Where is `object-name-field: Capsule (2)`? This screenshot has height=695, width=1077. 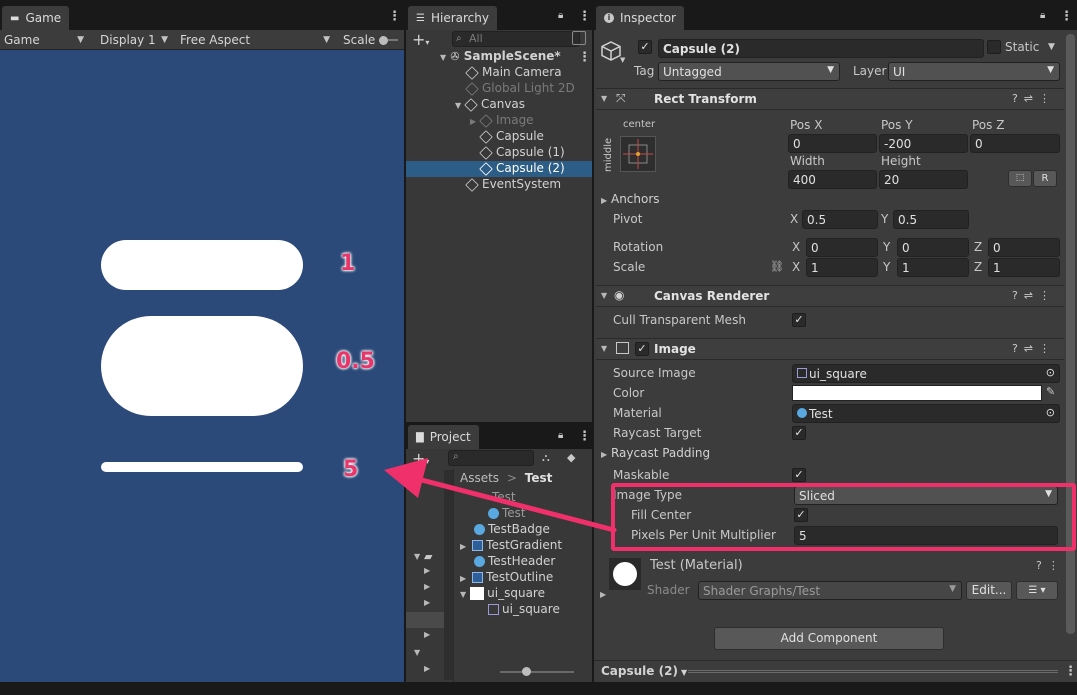 object-name-field: Capsule (2) is located at coordinates (821, 48).